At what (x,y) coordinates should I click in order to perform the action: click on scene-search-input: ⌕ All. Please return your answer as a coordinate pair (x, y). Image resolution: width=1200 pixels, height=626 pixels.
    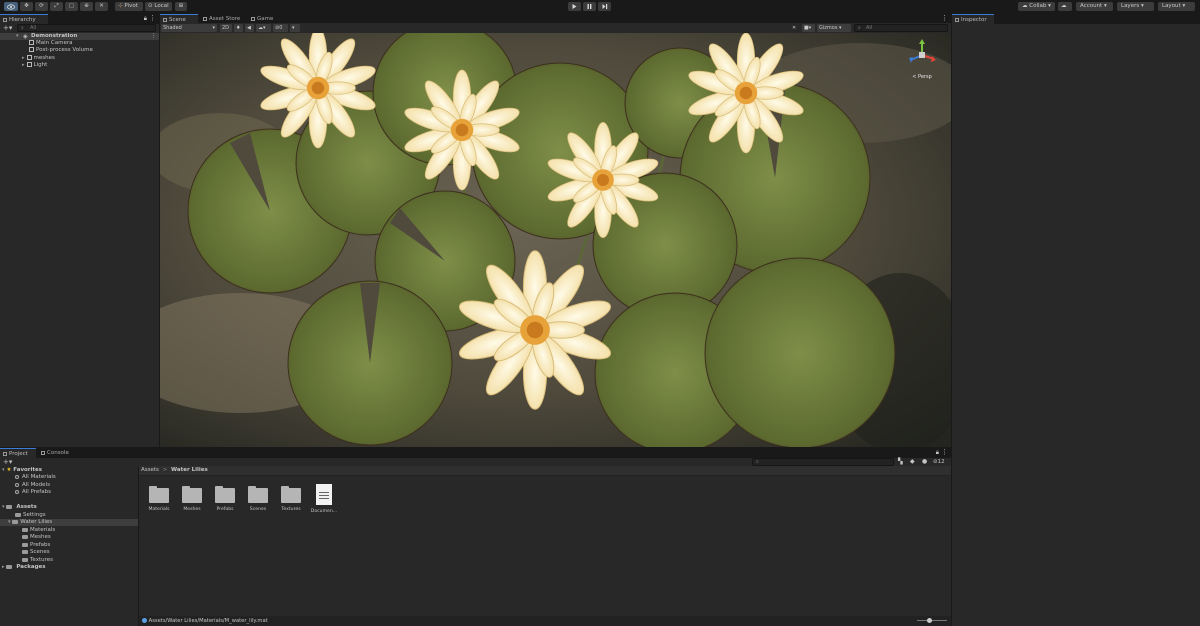
    Looking at the image, I should click on (901, 28).